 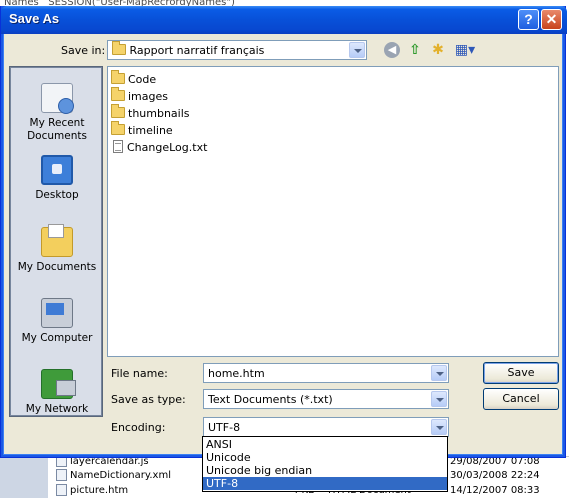 I want to click on place-my-recent-documents: My Recent Documents, so click(x=57, y=113).